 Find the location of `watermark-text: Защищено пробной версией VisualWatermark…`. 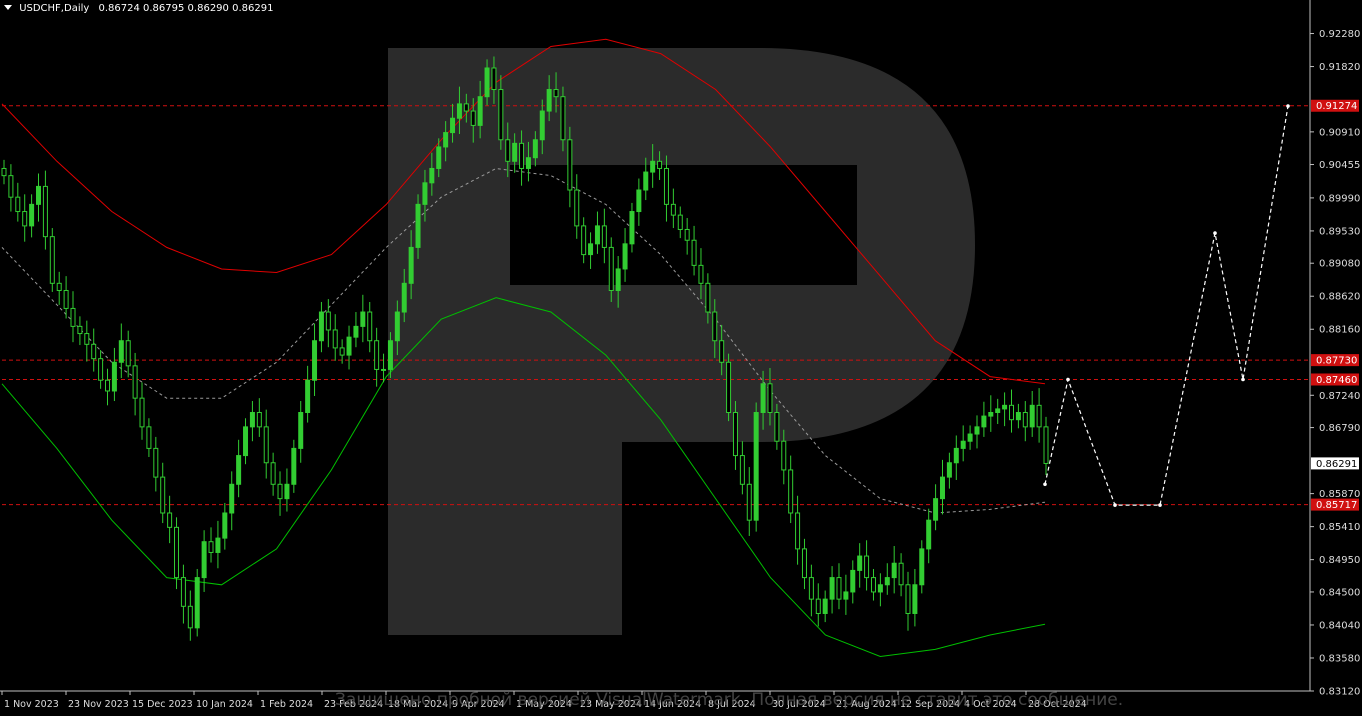

watermark-text: Защищено пробной версией VisualWatermark… is located at coordinates (729, 700).